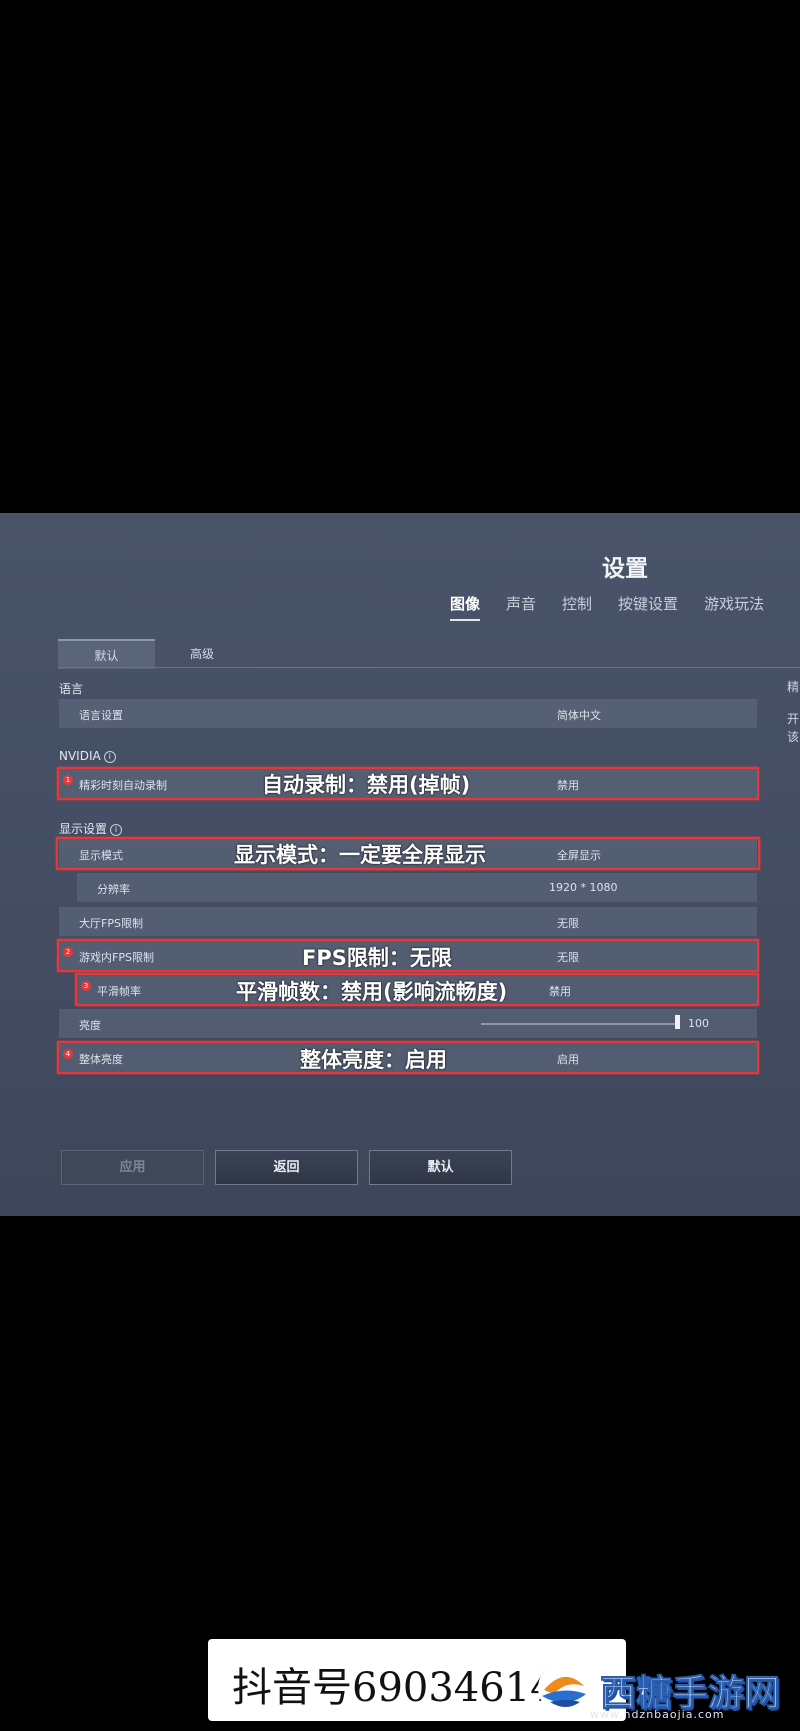  What do you see at coordinates (734, 603) in the screenshot?
I see `tab-gameplay: 游戏玩法` at bounding box center [734, 603].